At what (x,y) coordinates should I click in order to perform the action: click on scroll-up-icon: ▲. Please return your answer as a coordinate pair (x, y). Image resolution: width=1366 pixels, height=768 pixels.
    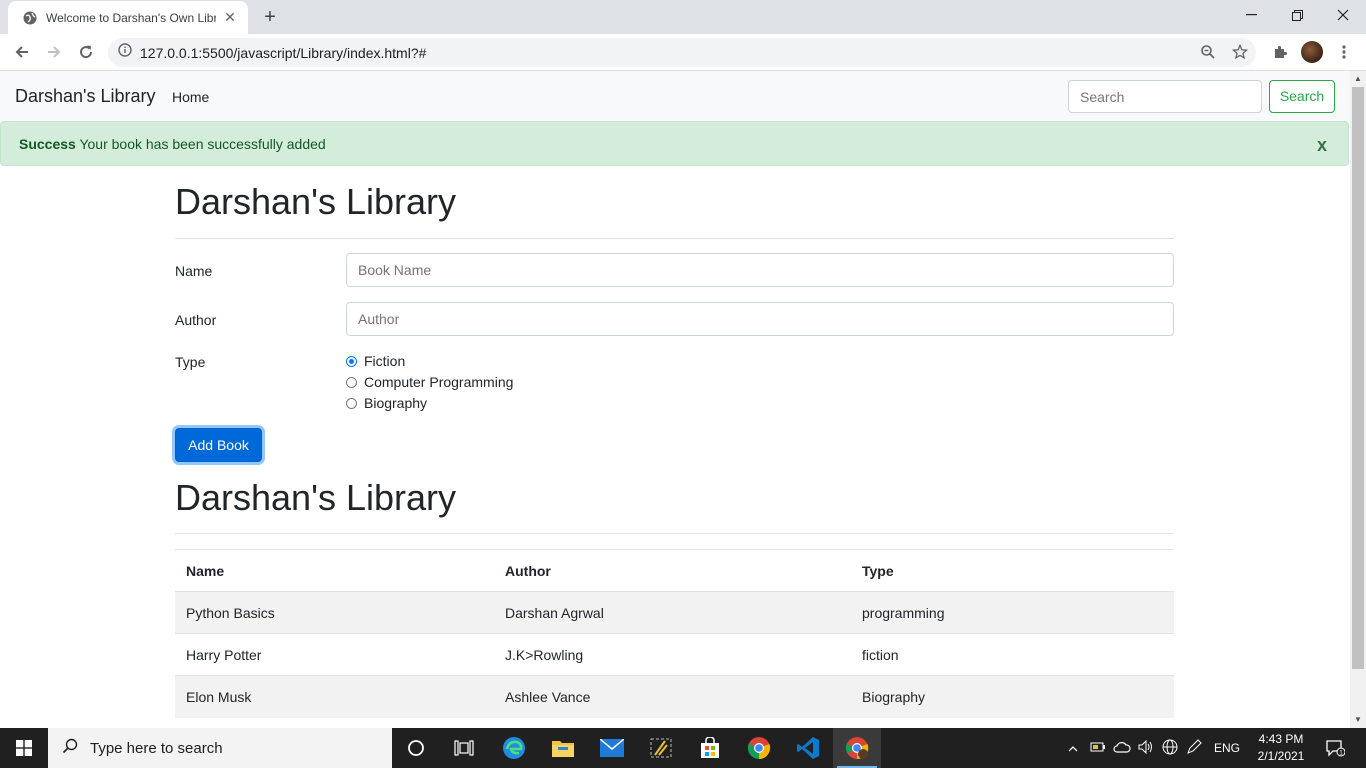
    Looking at the image, I should click on (1358, 79).